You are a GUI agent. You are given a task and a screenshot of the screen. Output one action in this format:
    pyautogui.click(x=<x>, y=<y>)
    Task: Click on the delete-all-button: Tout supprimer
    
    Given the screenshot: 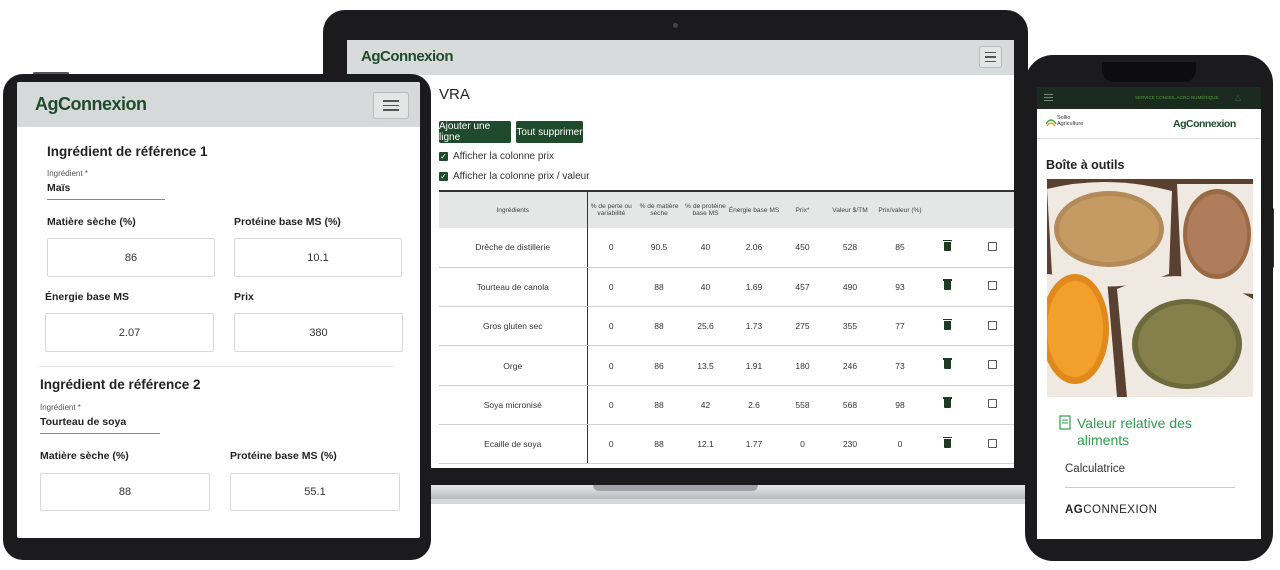 What is the action you would take?
    pyautogui.click(x=549, y=132)
    